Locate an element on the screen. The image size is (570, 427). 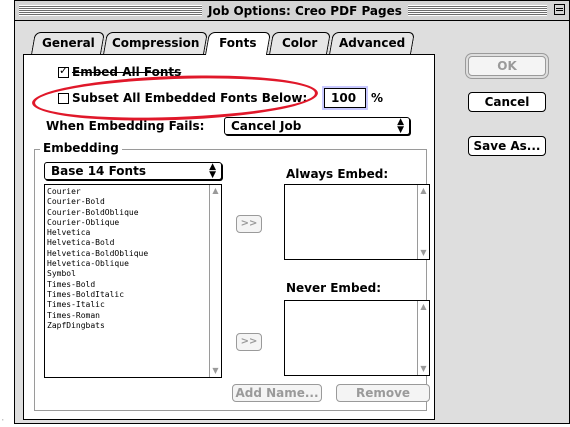
tab-fonts: Fonts is located at coordinates (238, 43).